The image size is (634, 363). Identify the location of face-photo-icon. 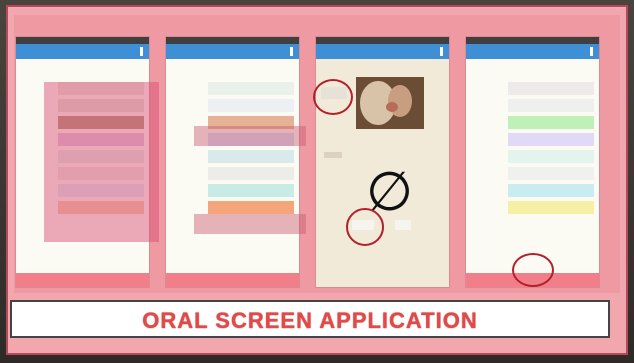
(390, 103).